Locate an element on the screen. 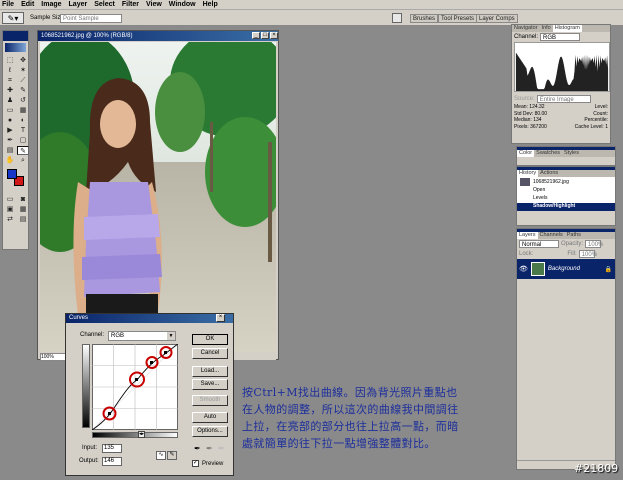 This screenshot has width=623, height=480. layer-row-background: 👁 Background 🔒 is located at coordinates (566, 269).